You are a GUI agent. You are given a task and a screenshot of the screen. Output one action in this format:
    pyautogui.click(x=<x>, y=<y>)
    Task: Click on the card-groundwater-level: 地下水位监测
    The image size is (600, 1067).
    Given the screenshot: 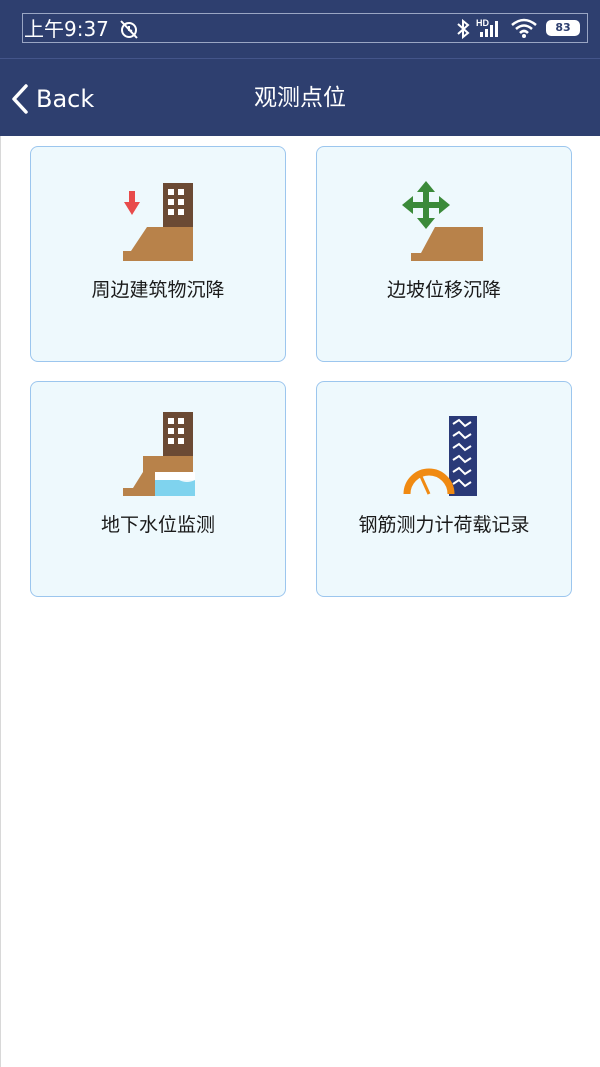 What is the action you would take?
    pyautogui.click(x=158, y=489)
    